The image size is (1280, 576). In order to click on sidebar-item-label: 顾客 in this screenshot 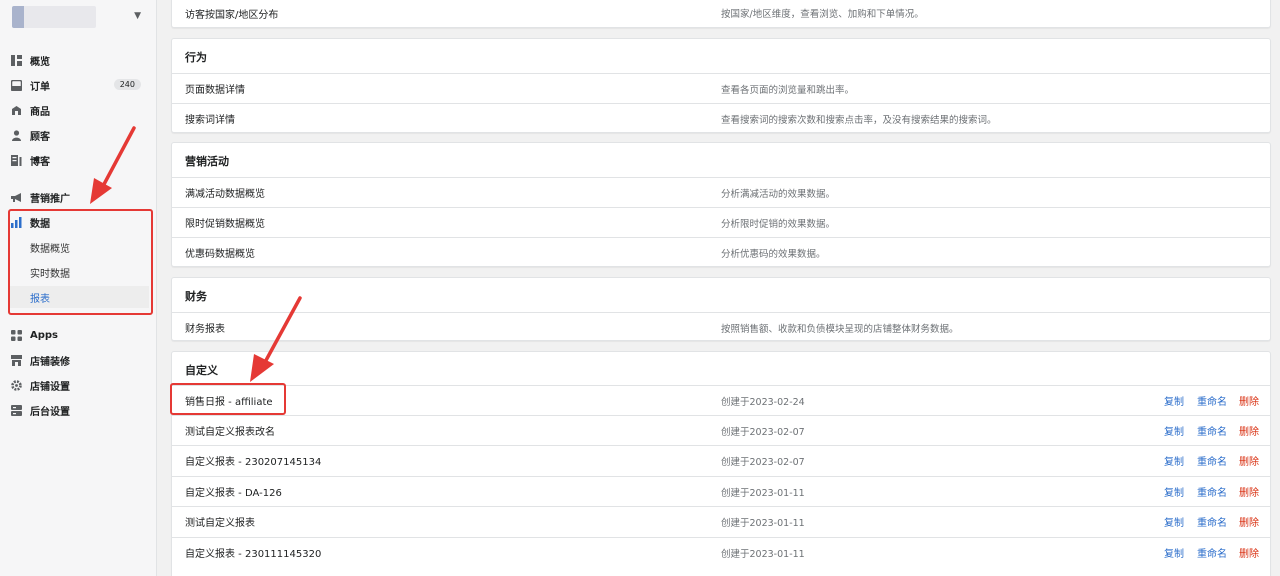, I will do `click(40, 137)`.